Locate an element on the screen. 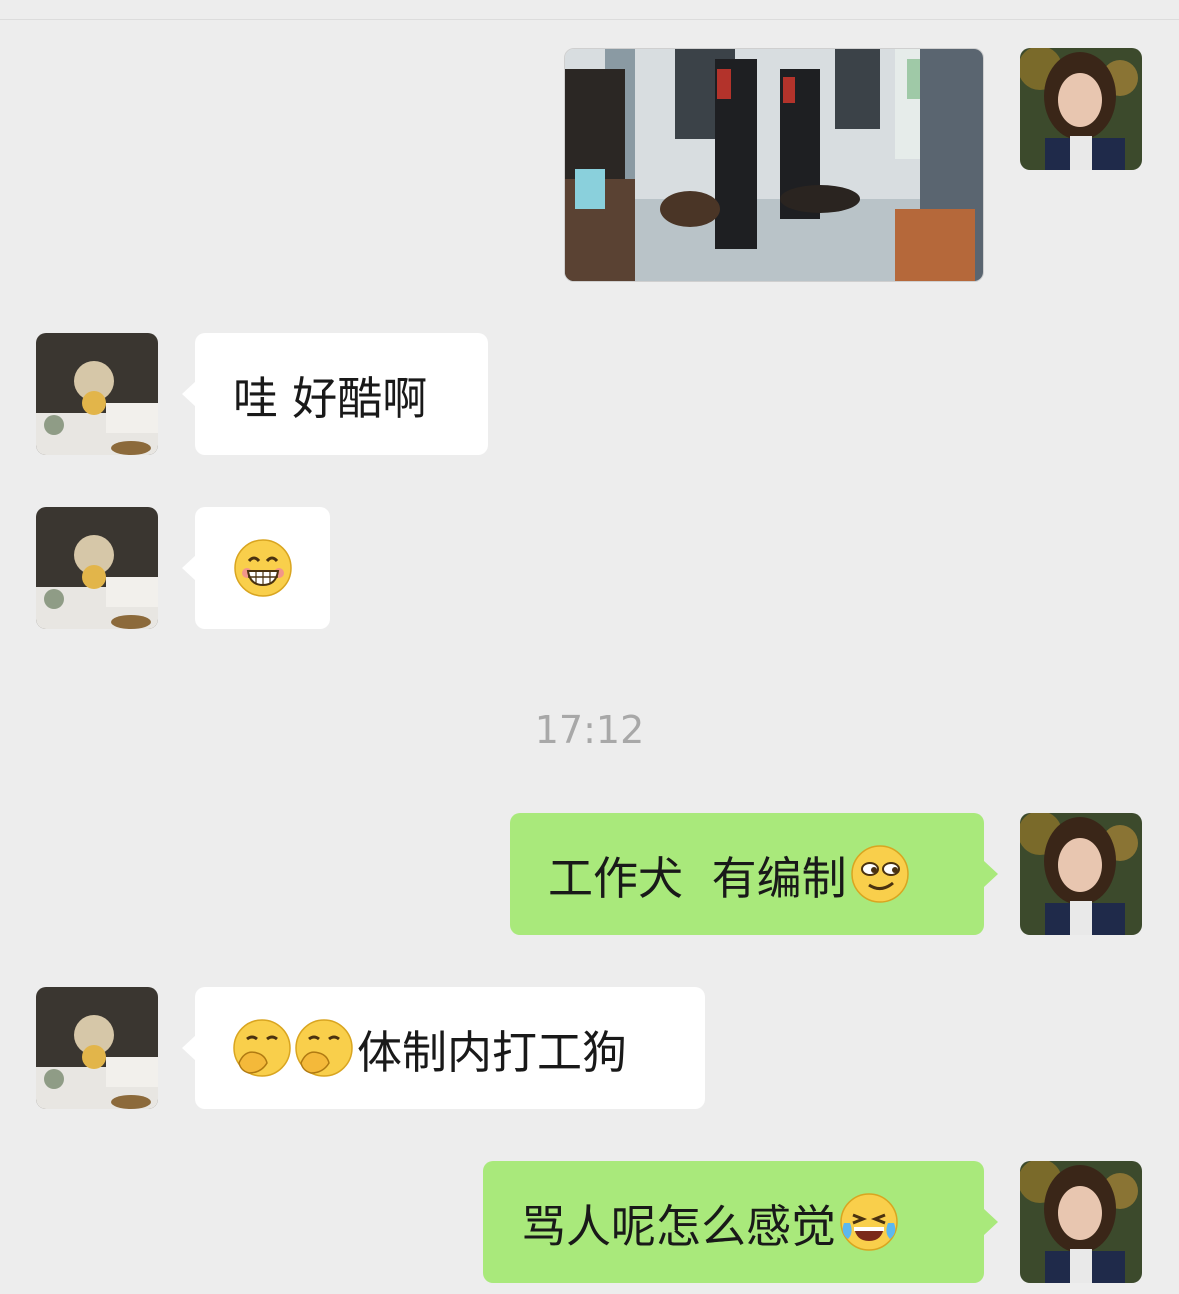 The height and width of the screenshot is (1294, 1179). message-bubble: 工作犬 有编制 is located at coordinates (754, 874).